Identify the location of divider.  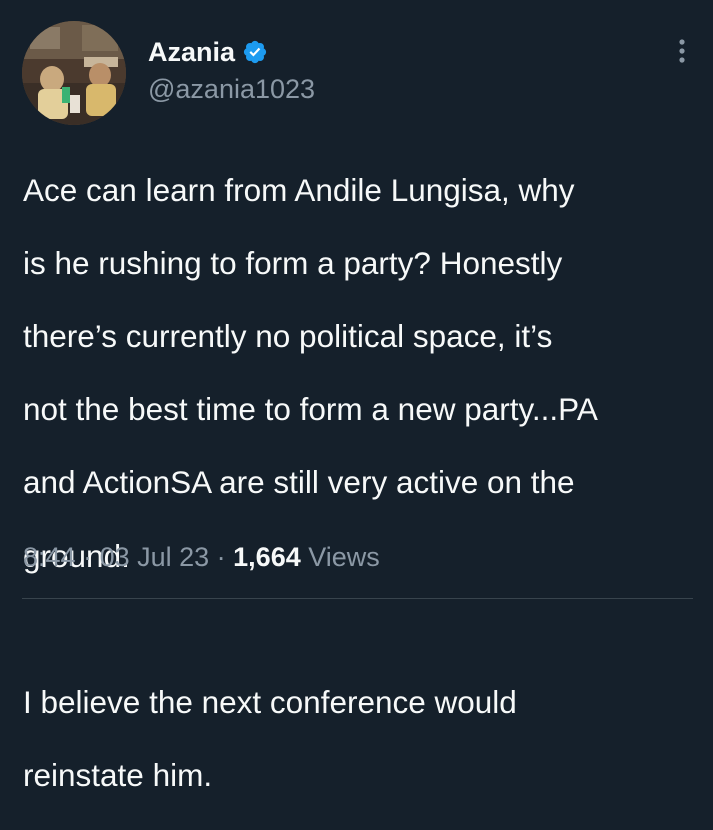
(357, 598).